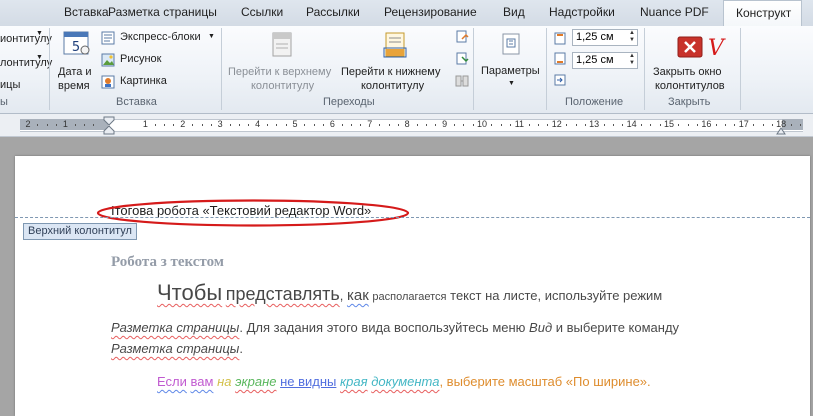 This screenshot has width=813, height=416. Describe the element at coordinates (395, 61) in the screenshot. I see `goto-footer-button: Перейти к нижнему колонтитулу` at that location.